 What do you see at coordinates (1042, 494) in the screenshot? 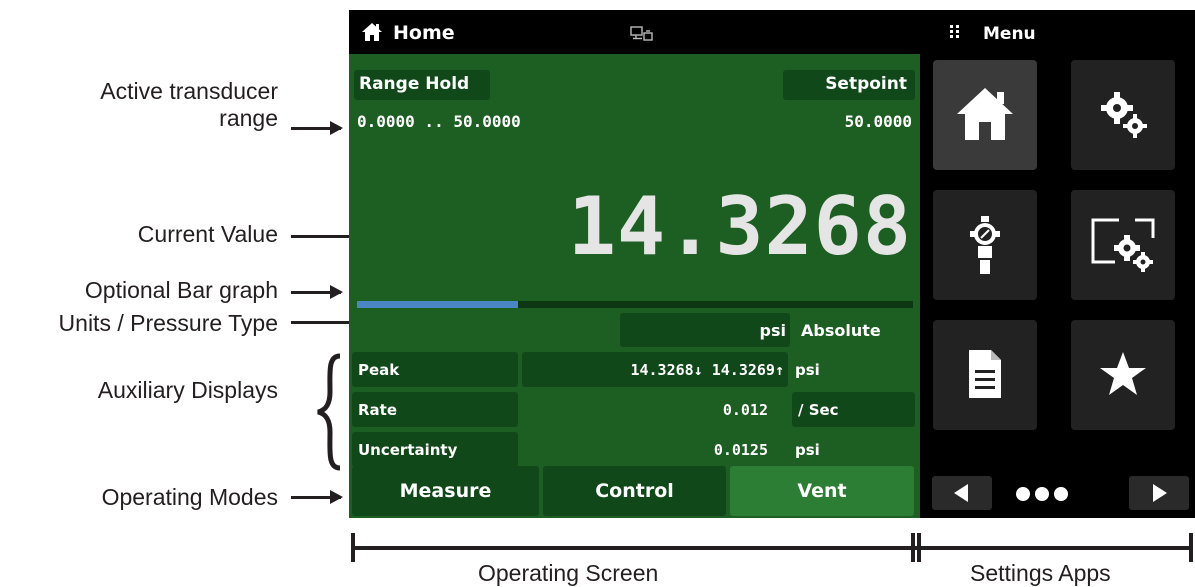
I see `page-dots-icon` at bounding box center [1042, 494].